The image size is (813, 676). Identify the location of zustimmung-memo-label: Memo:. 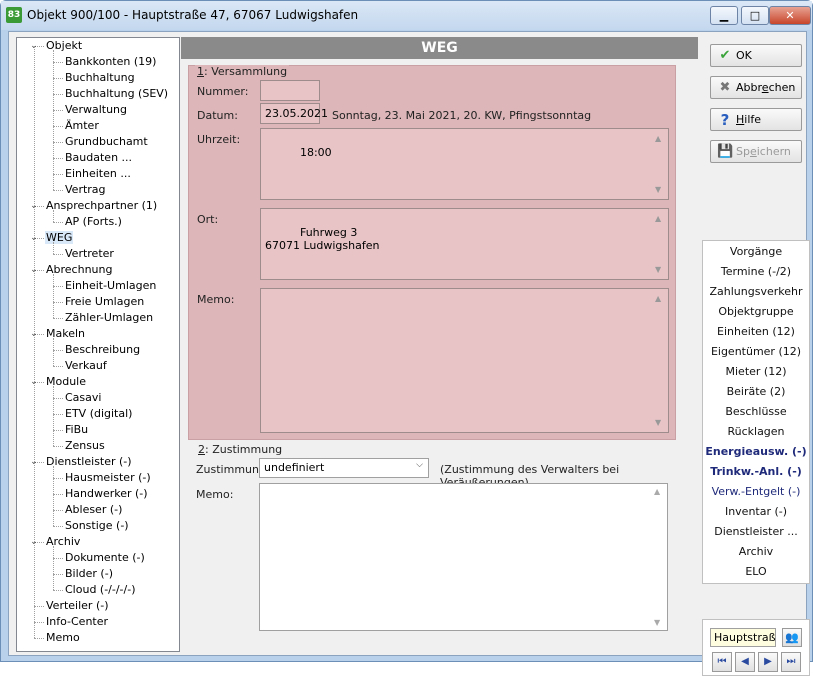
(215, 494).